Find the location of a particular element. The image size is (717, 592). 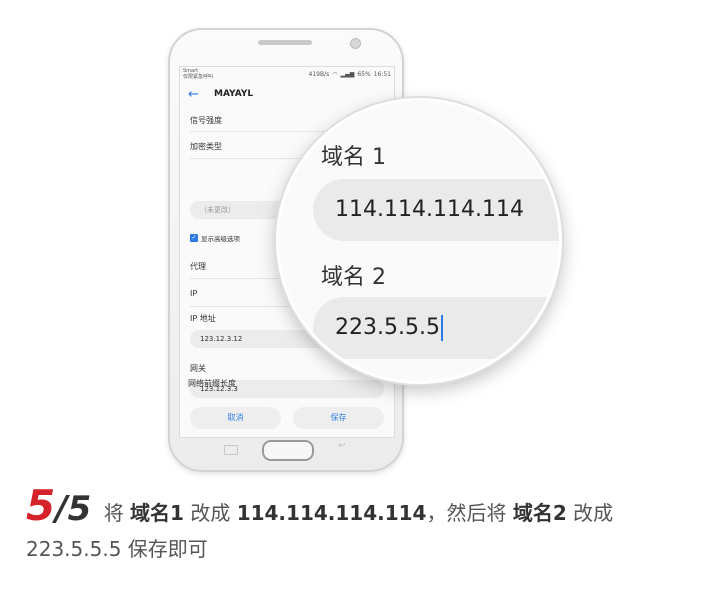

ip-address-label: IP 地址 is located at coordinates (203, 318).